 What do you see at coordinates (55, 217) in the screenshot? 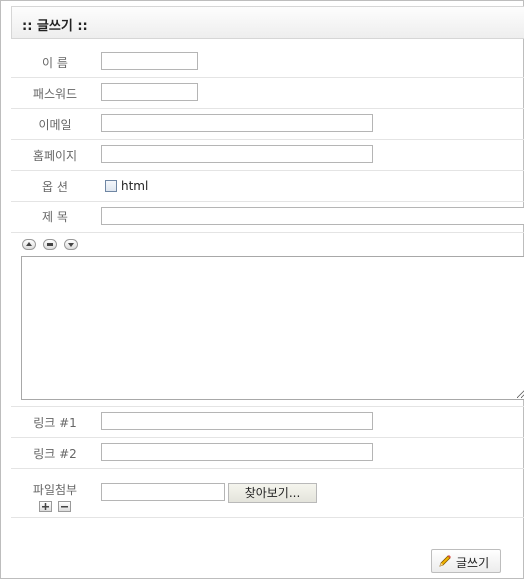
I see `subject-label: 제 목` at bounding box center [55, 217].